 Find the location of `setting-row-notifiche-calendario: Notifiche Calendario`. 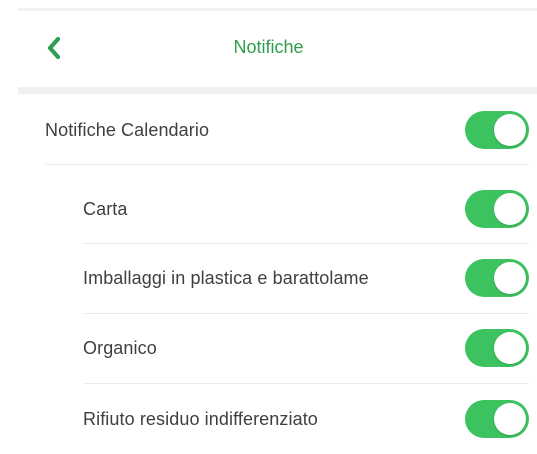

setting-row-notifiche-calendario: Notifiche Calendario is located at coordinates (287, 130).